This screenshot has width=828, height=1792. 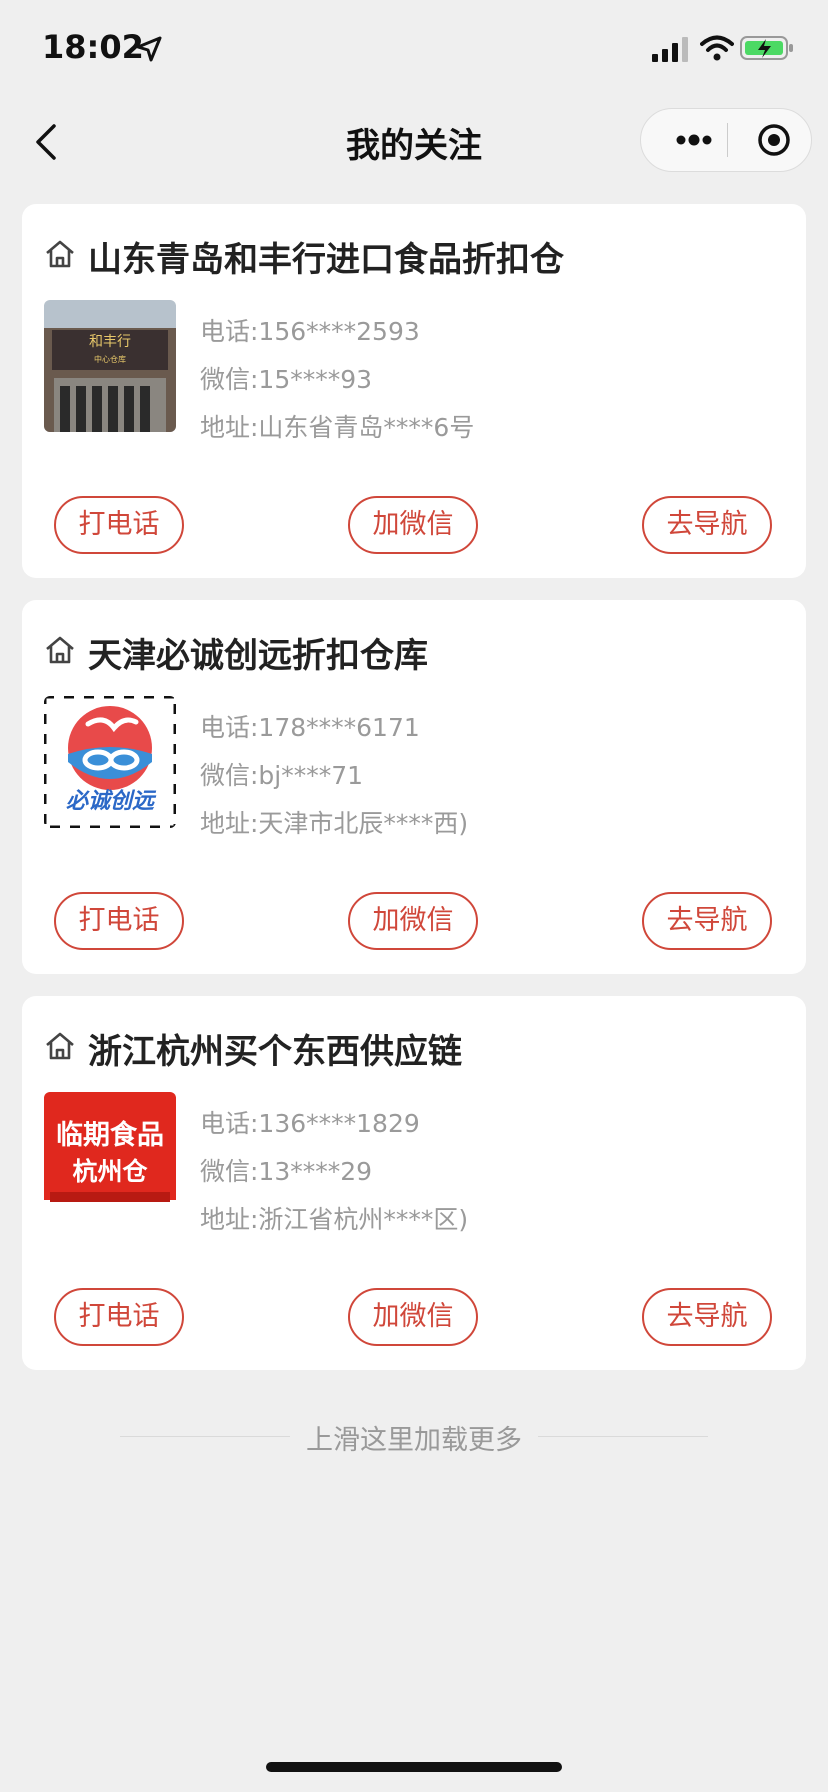 What do you see at coordinates (334, 823) in the screenshot?
I see `store-address: 地址:天津市北辰****西)` at bounding box center [334, 823].